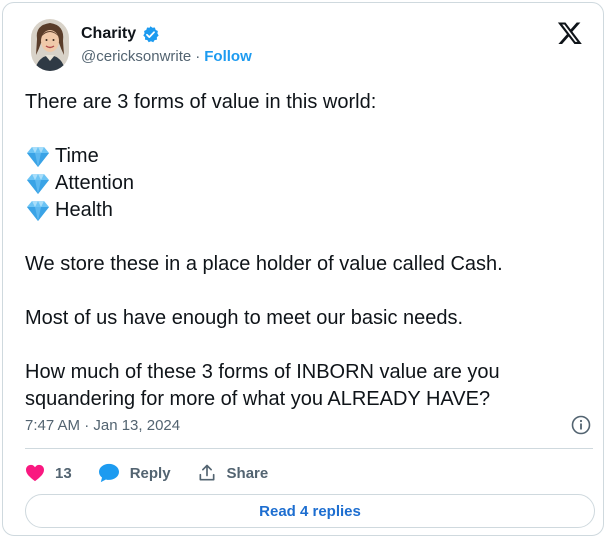 Image resolution: width=608 pixels, height=540 pixels. I want to click on value-item: Attention, so click(305, 183).